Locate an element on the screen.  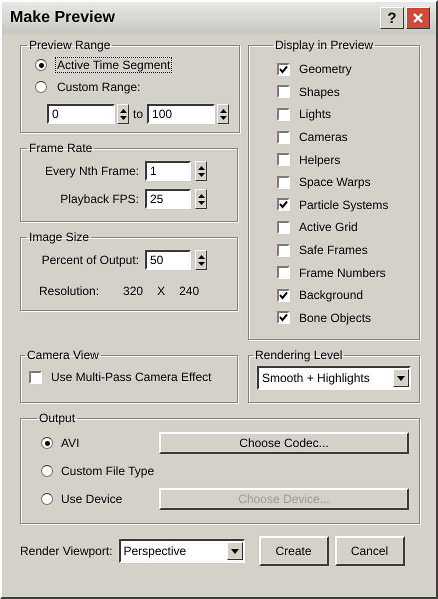
checkbox-label: Background is located at coordinates (331, 295).